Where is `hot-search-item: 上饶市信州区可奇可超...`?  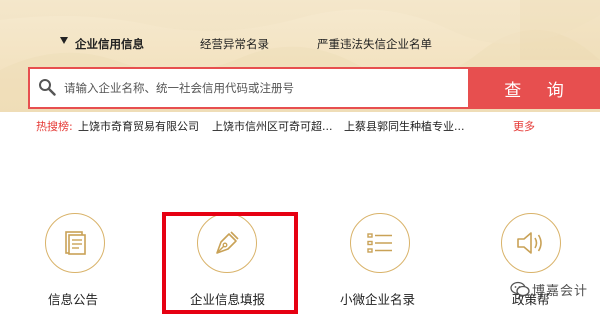
hot-search-item: 上饶市信州区可奇可超... is located at coordinates (272, 126).